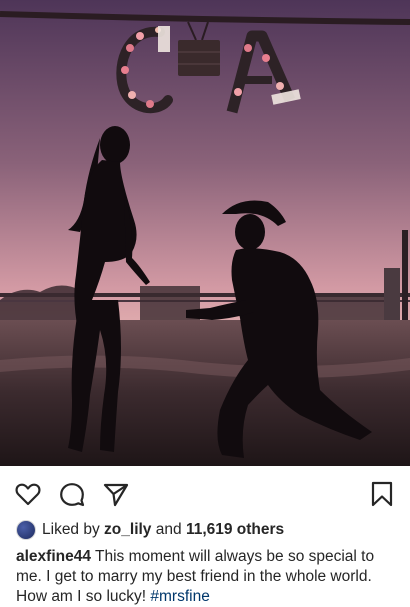 The height and width of the screenshot is (607, 410). Describe the element at coordinates (53, 556) in the screenshot. I see `caption-username: alexfine44` at that location.